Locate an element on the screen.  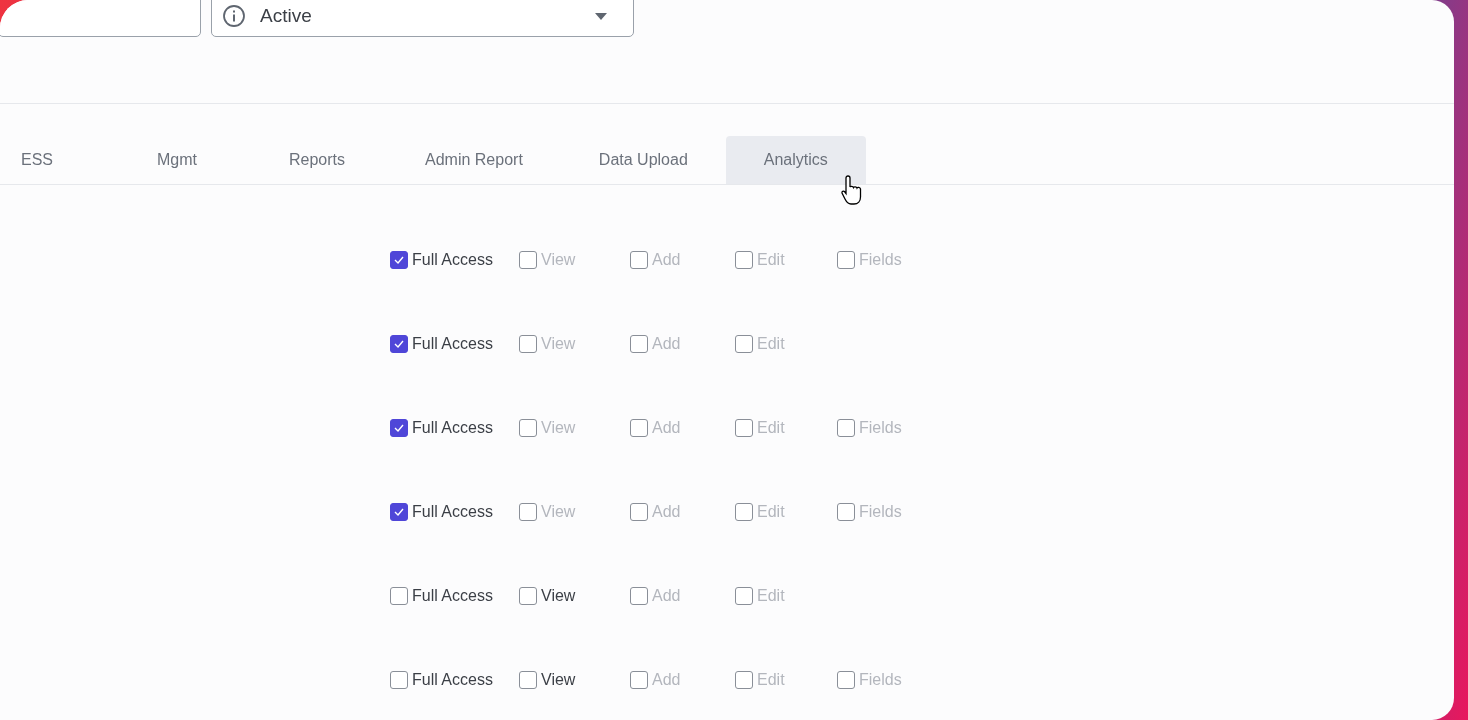
caret-icon is located at coordinates (601, 16).